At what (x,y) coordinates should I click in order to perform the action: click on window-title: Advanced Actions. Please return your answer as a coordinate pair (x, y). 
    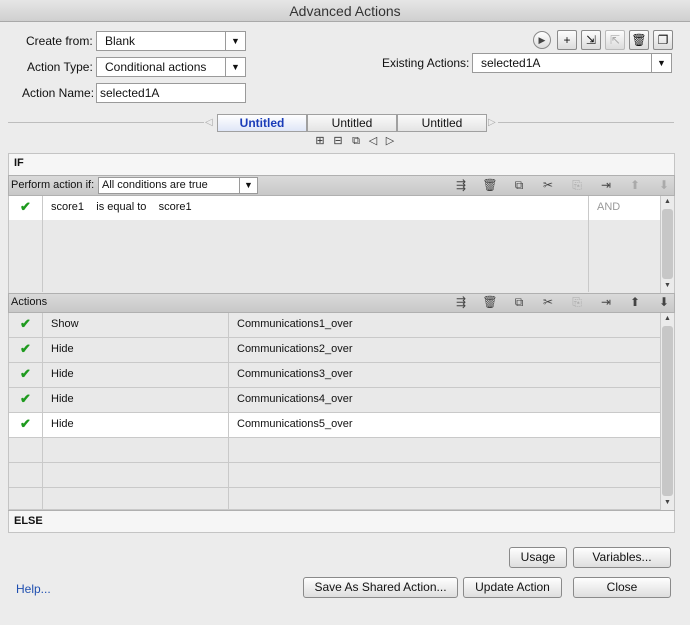
    Looking at the image, I should click on (345, 11).